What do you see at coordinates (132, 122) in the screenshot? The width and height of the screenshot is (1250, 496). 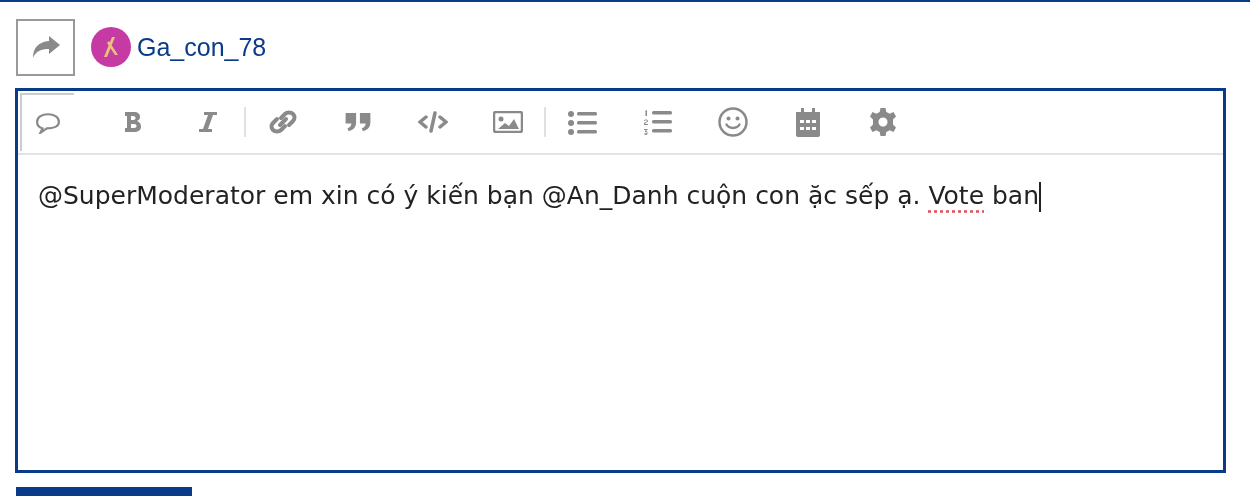 I see `bold-icon` at bounding box center [132, 122].